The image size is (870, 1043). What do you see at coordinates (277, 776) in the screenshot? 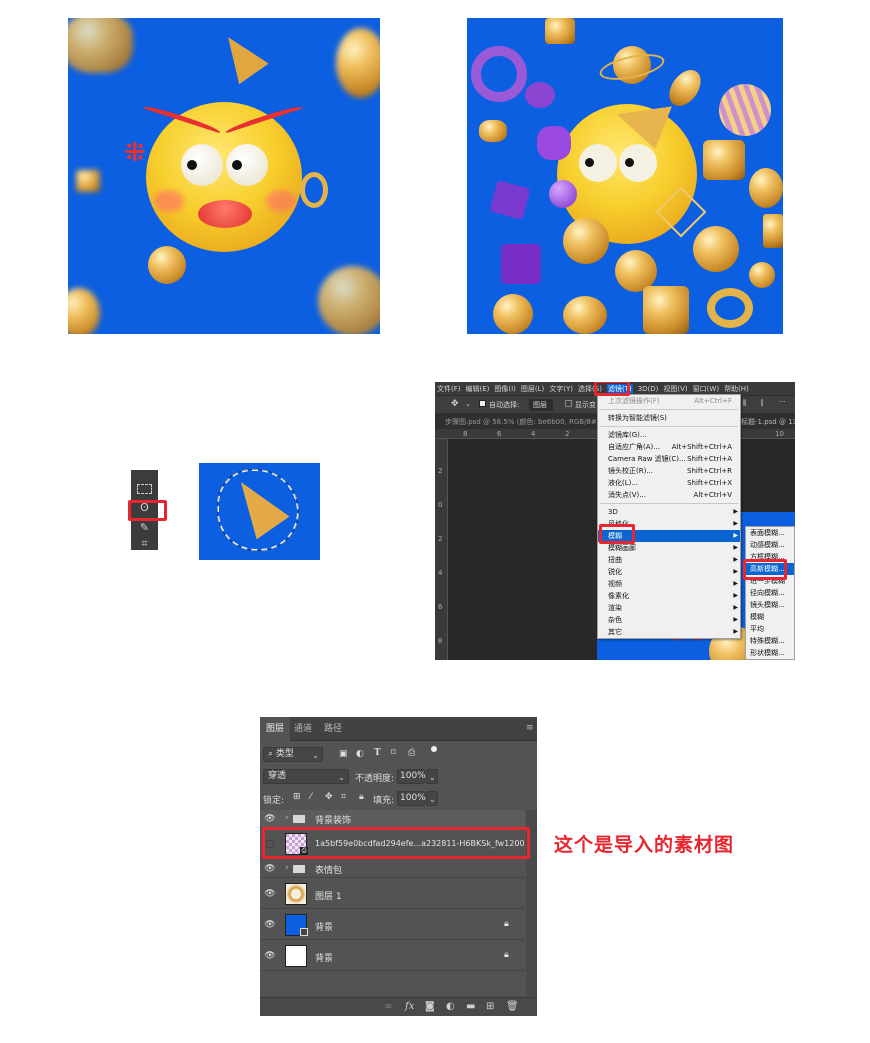
I see `blend-mode-value: 穿透` at bounding box center [277, 776].